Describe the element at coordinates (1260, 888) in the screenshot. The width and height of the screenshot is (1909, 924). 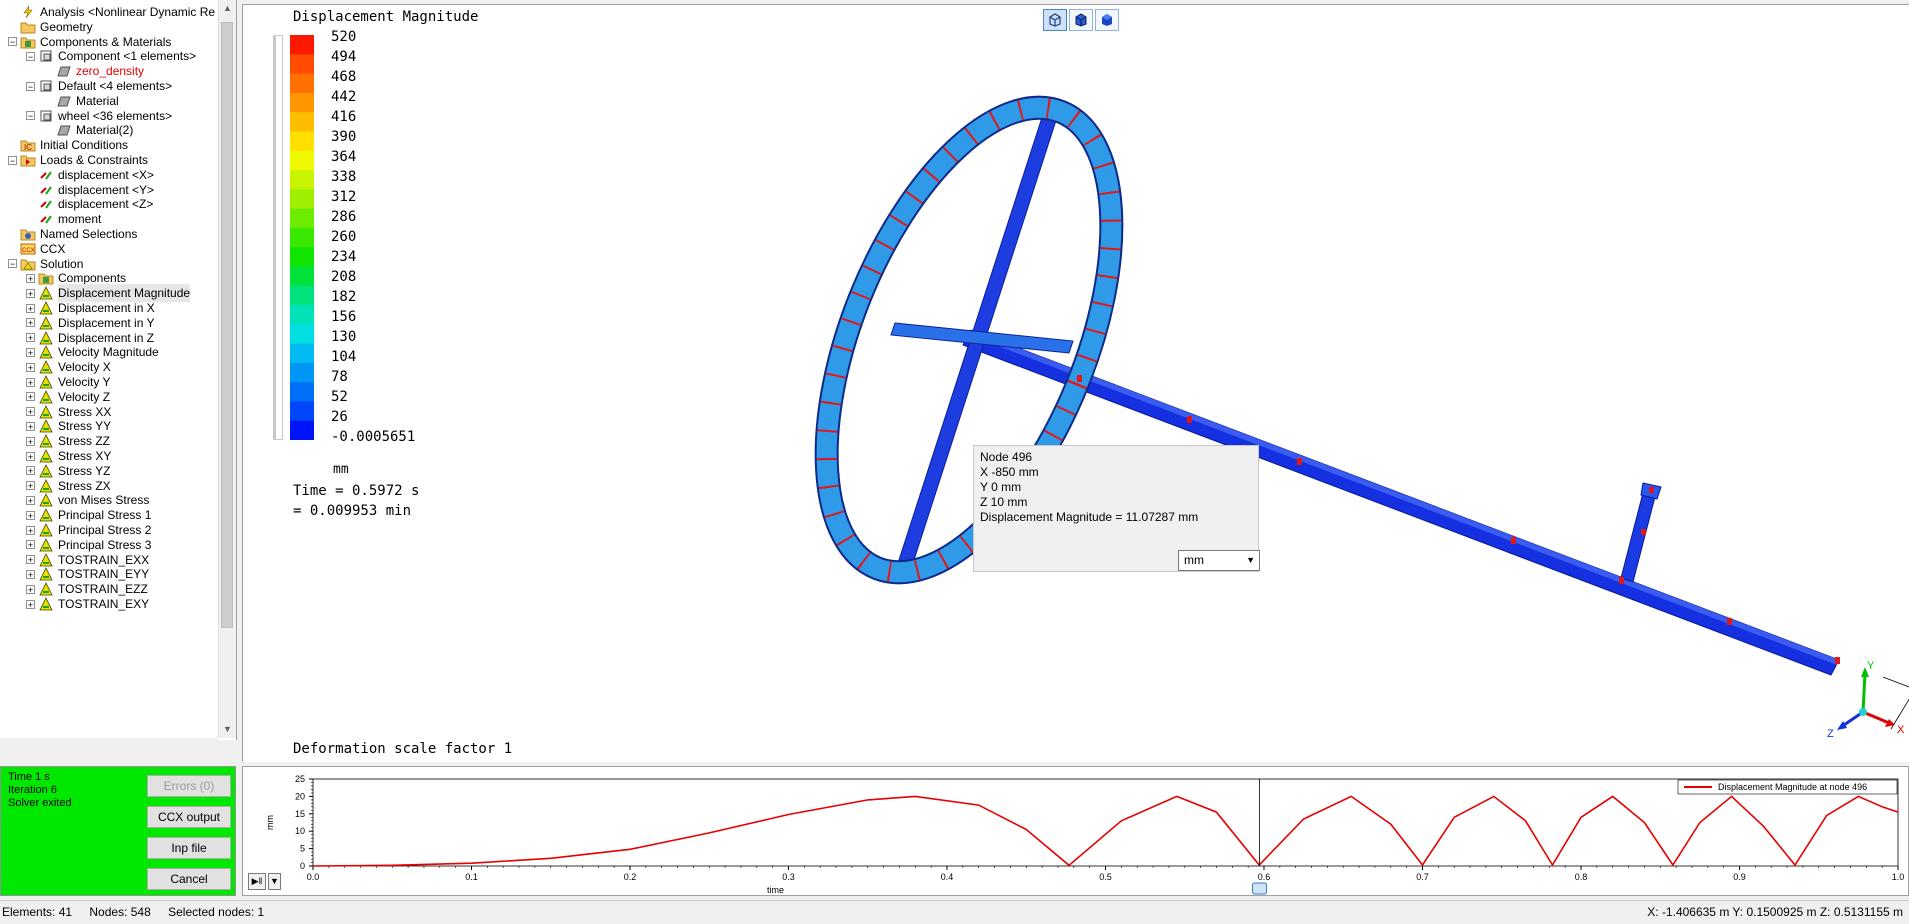
I see `time-slider-thumb` at that location.